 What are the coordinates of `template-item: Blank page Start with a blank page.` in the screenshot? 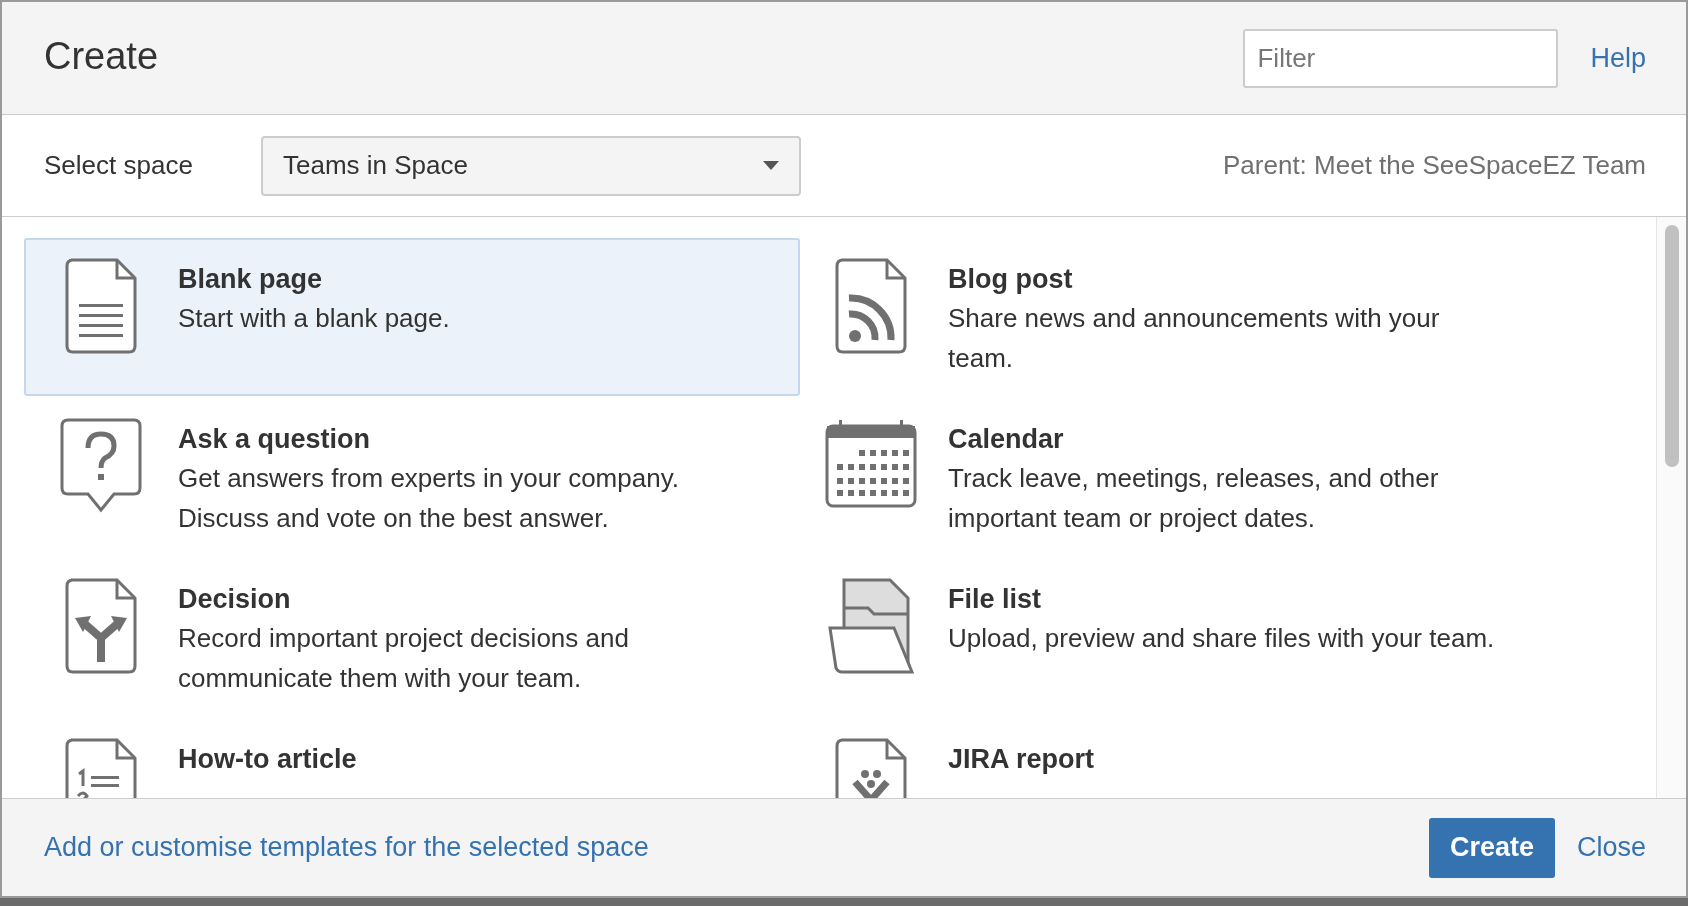 It's located at (412, 317).